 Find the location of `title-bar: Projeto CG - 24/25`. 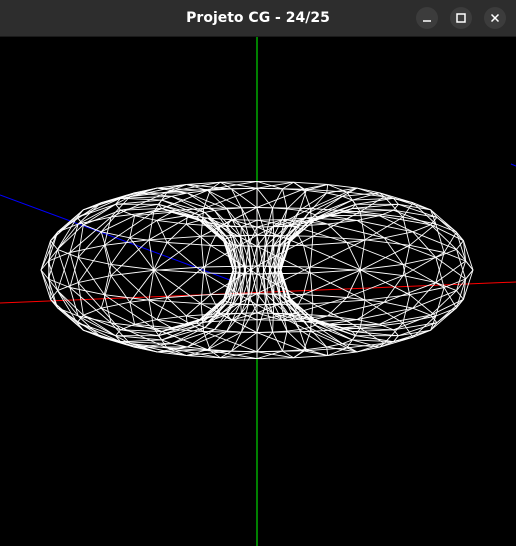

title-bar: Projeto CG - 24/25 is located at coordinates (258, 18).